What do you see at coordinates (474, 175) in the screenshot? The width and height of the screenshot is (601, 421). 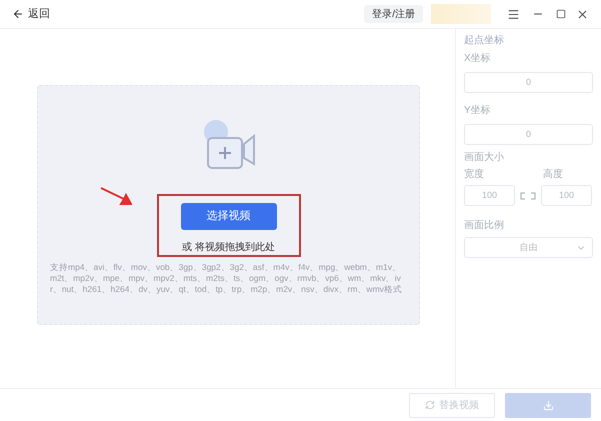 I see `field-label: 宽度` at bounding box center [474, 175].